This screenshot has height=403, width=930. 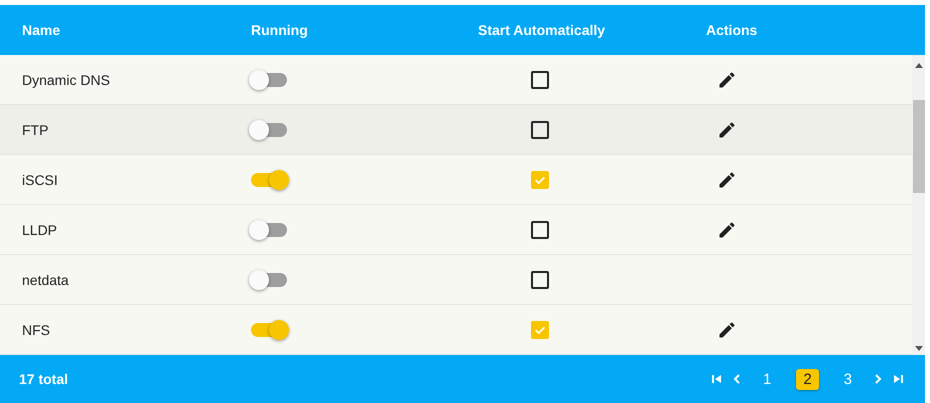 I want to click on column-header: Actions, so click(x=732, y=30).